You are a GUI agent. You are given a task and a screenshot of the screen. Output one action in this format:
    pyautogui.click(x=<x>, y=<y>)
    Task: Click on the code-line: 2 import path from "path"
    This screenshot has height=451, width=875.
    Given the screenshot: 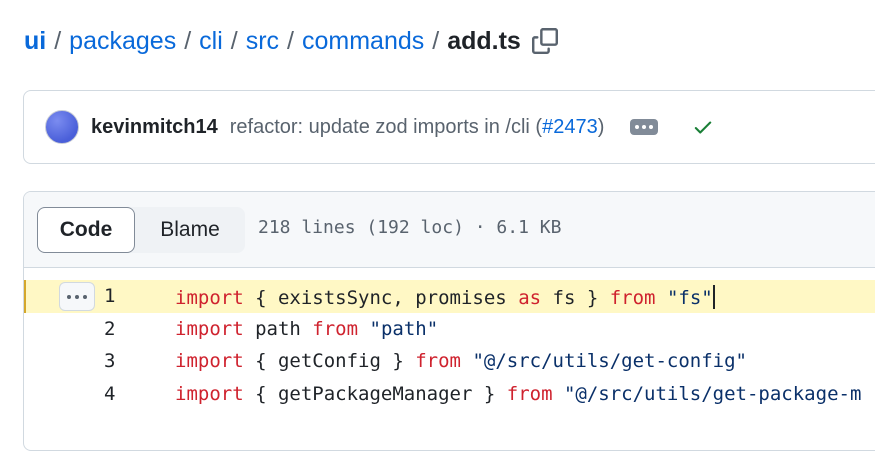 What is the action you would take?
    pyautogui.click(x=449, y=329)
    